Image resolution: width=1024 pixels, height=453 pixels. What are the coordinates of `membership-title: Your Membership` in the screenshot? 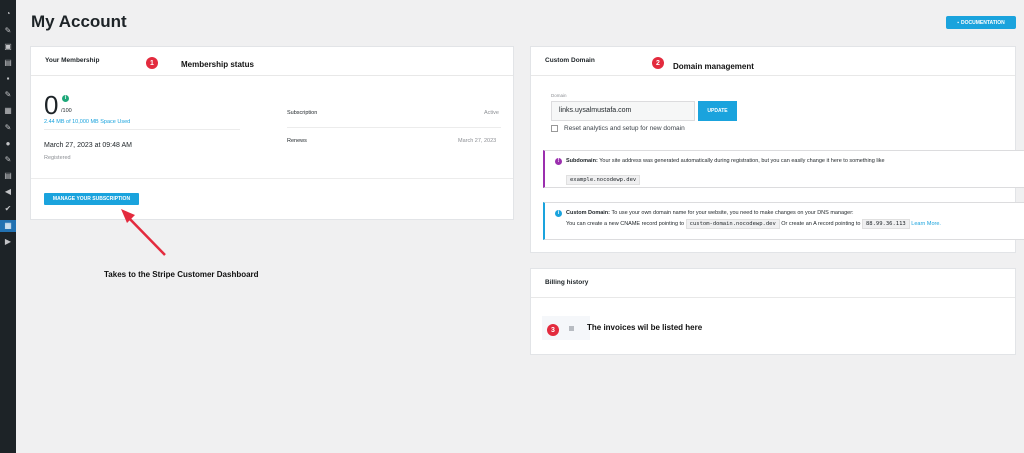 It's located at (272, 61).